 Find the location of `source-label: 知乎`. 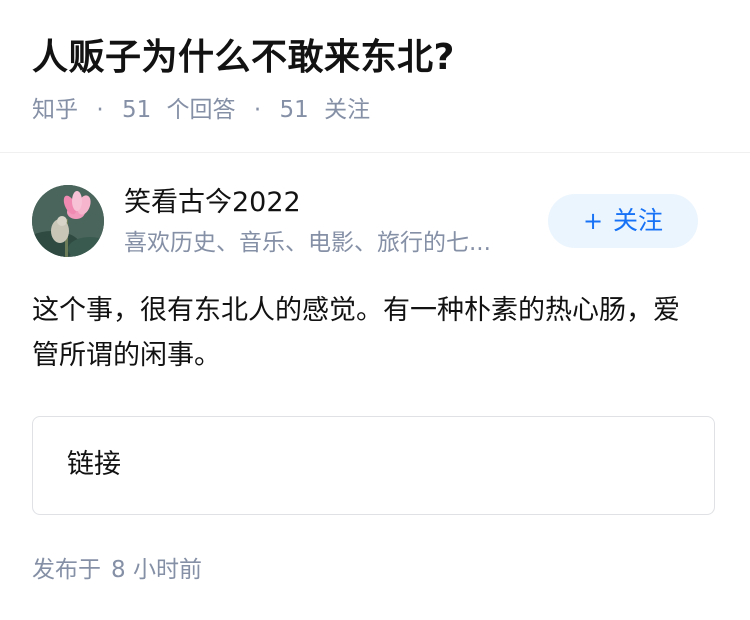

source-label: 知乎 is located at coordinates (55, 110).